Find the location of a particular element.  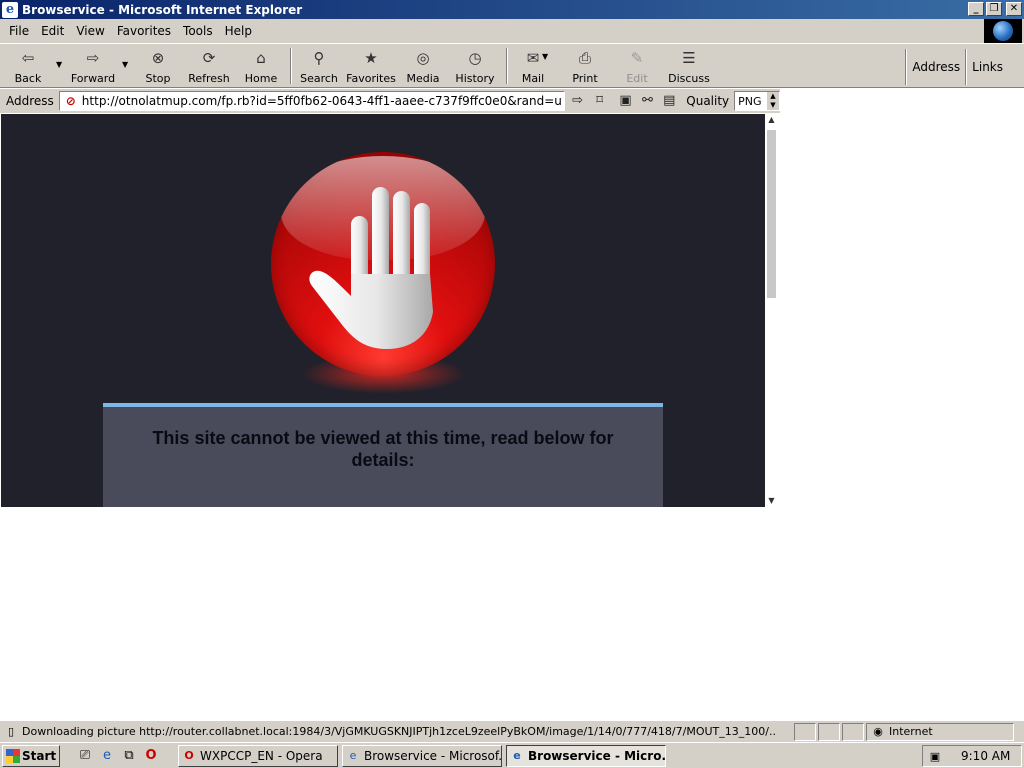

stop-hand-icon is located at coordinates (383, 264).